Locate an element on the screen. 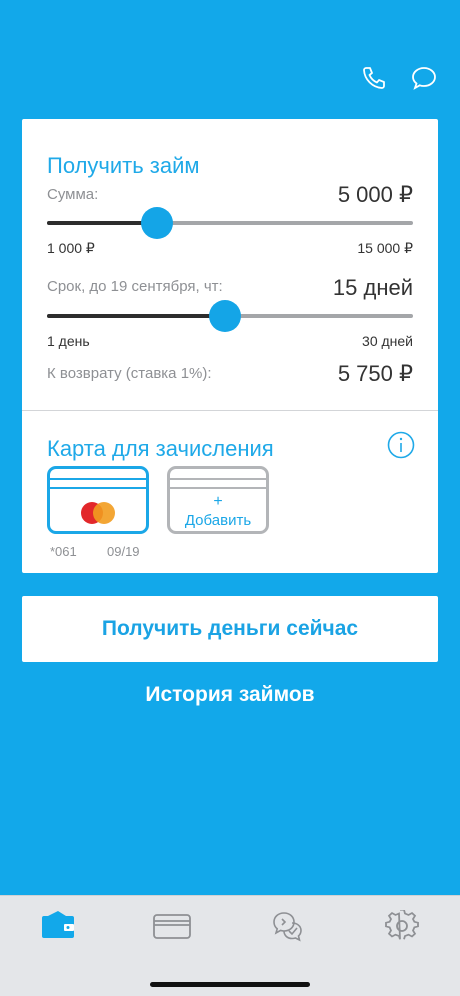 The image size is (460, 996). term-slider is located at coordinates (230, 316).